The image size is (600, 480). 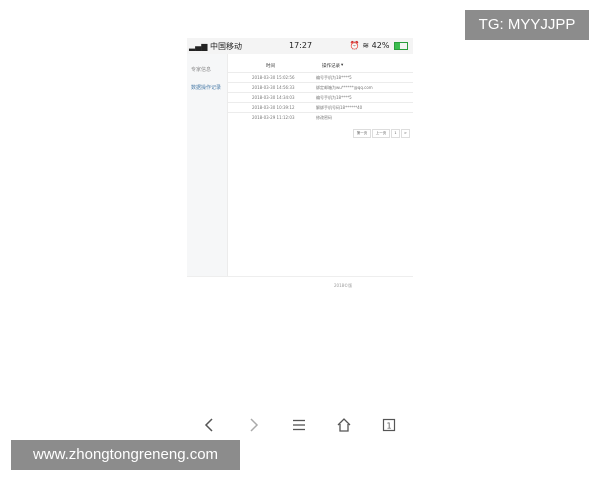 I want to click on status-time: 17:27, so click(x=301, y=45).